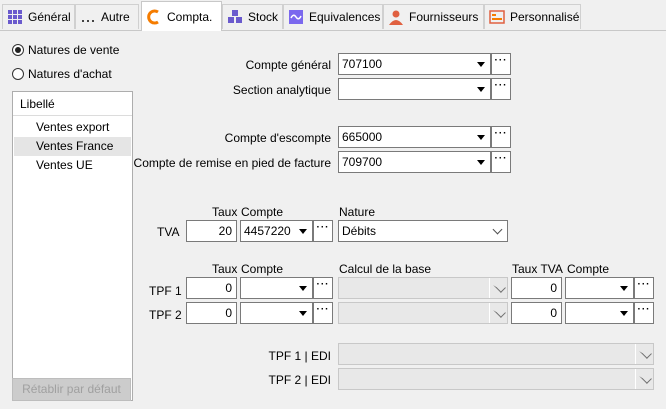  Describe the element at coordinates (644, 313) in the screenshot. I see `tpf2-compte2-browse-button: ···` at that location.